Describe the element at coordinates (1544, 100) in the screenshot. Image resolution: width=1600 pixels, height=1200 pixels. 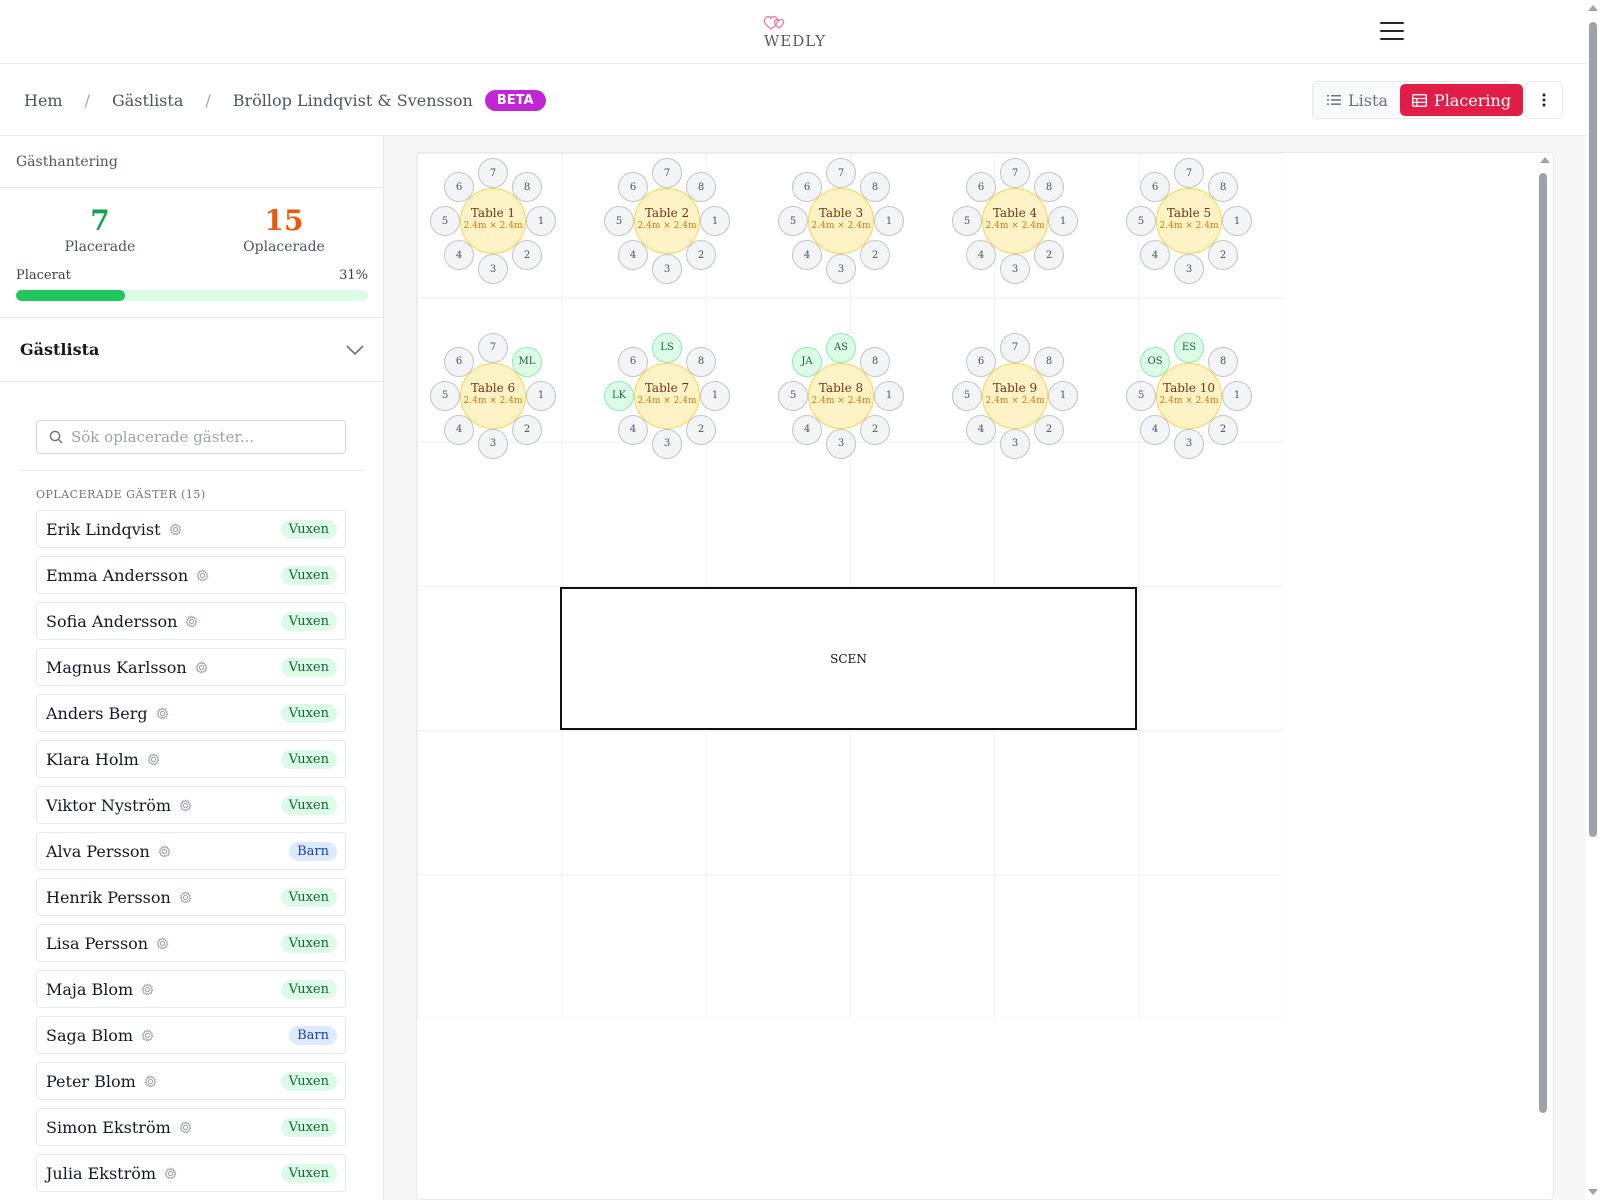
I see `more-options-button` at that location.